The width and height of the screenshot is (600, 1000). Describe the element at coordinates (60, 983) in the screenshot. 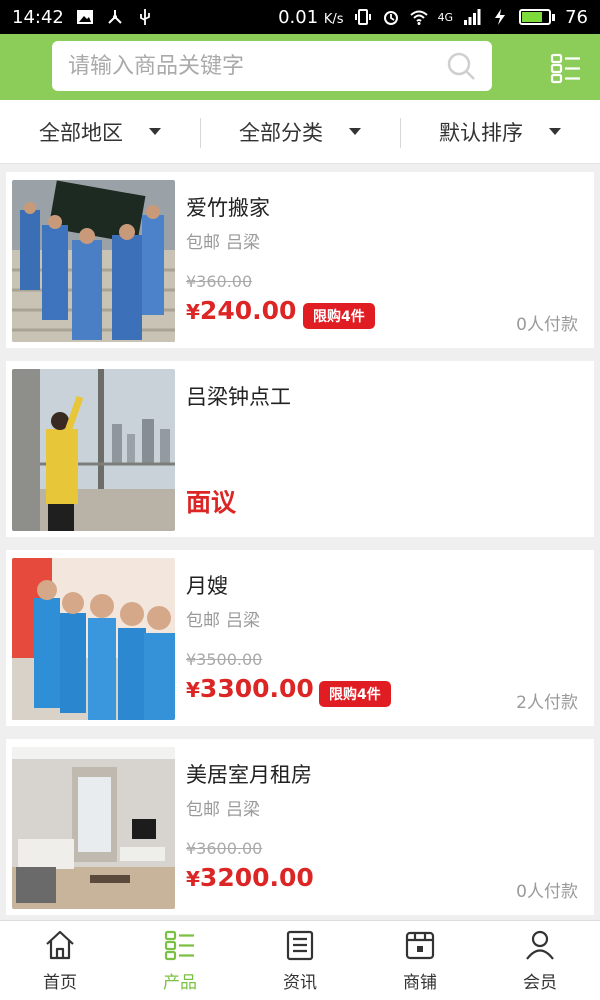

I see `tab-label: 首页` at that location.